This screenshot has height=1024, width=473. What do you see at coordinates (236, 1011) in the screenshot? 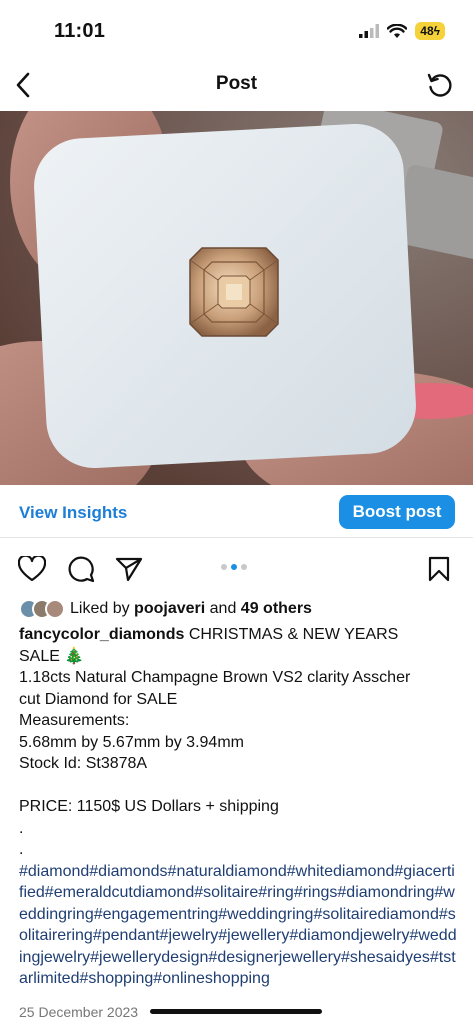
I see `home-indicator` at bounding box center [236, 1011].